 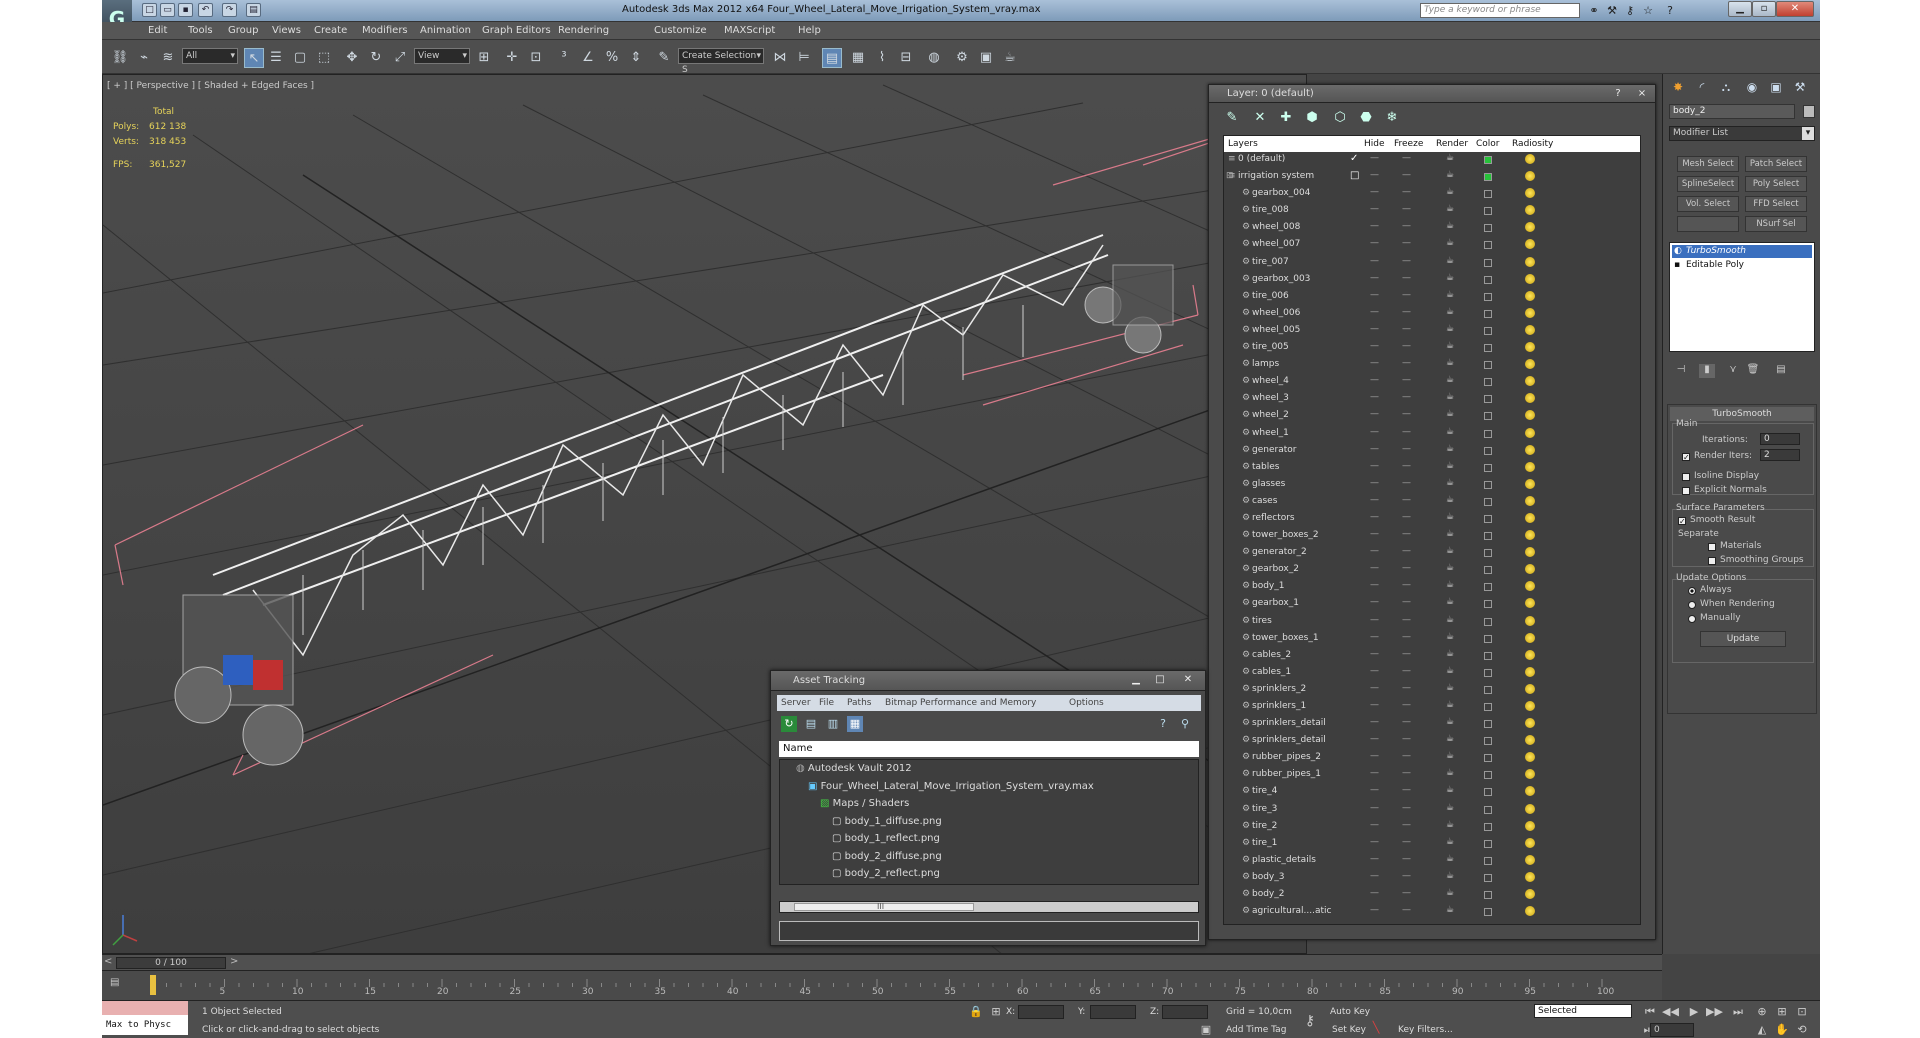 What do you see at coordinates (1432, 297) in the screenshot?
I see `layer-row: ⚙ tire_006 — — ☕` at bounding box center [1432, 297].